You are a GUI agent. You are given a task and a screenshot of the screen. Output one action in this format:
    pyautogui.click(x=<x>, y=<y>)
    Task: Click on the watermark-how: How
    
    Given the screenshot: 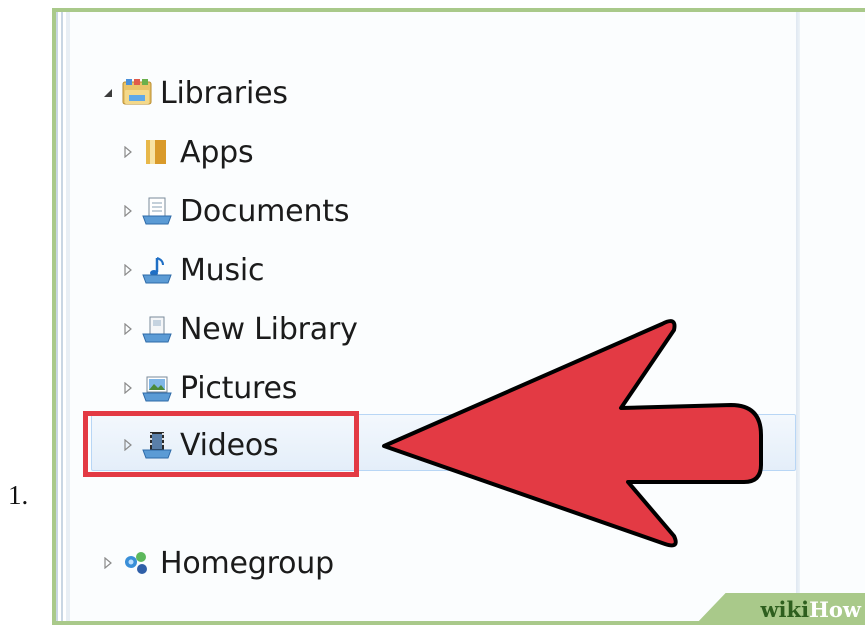 What is the action you would take?
    pyautogui.click(x=835, y=609)
    